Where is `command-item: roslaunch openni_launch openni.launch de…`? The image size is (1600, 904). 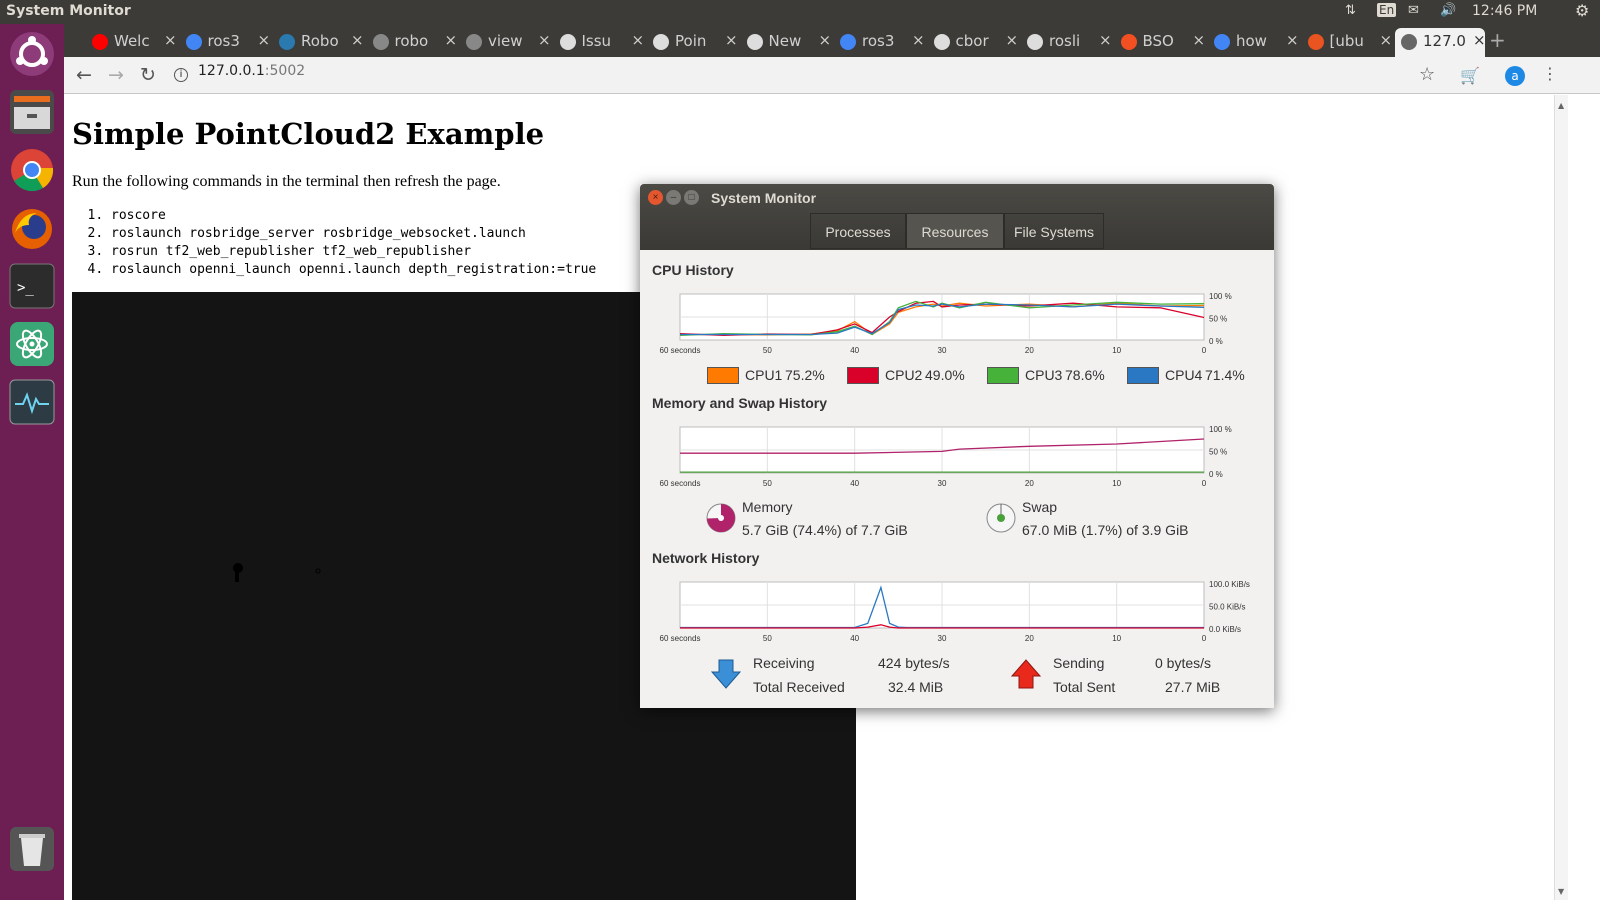 command-item: roslaunch openni_launch openni.launch de… is located at coordinates (353, 270).